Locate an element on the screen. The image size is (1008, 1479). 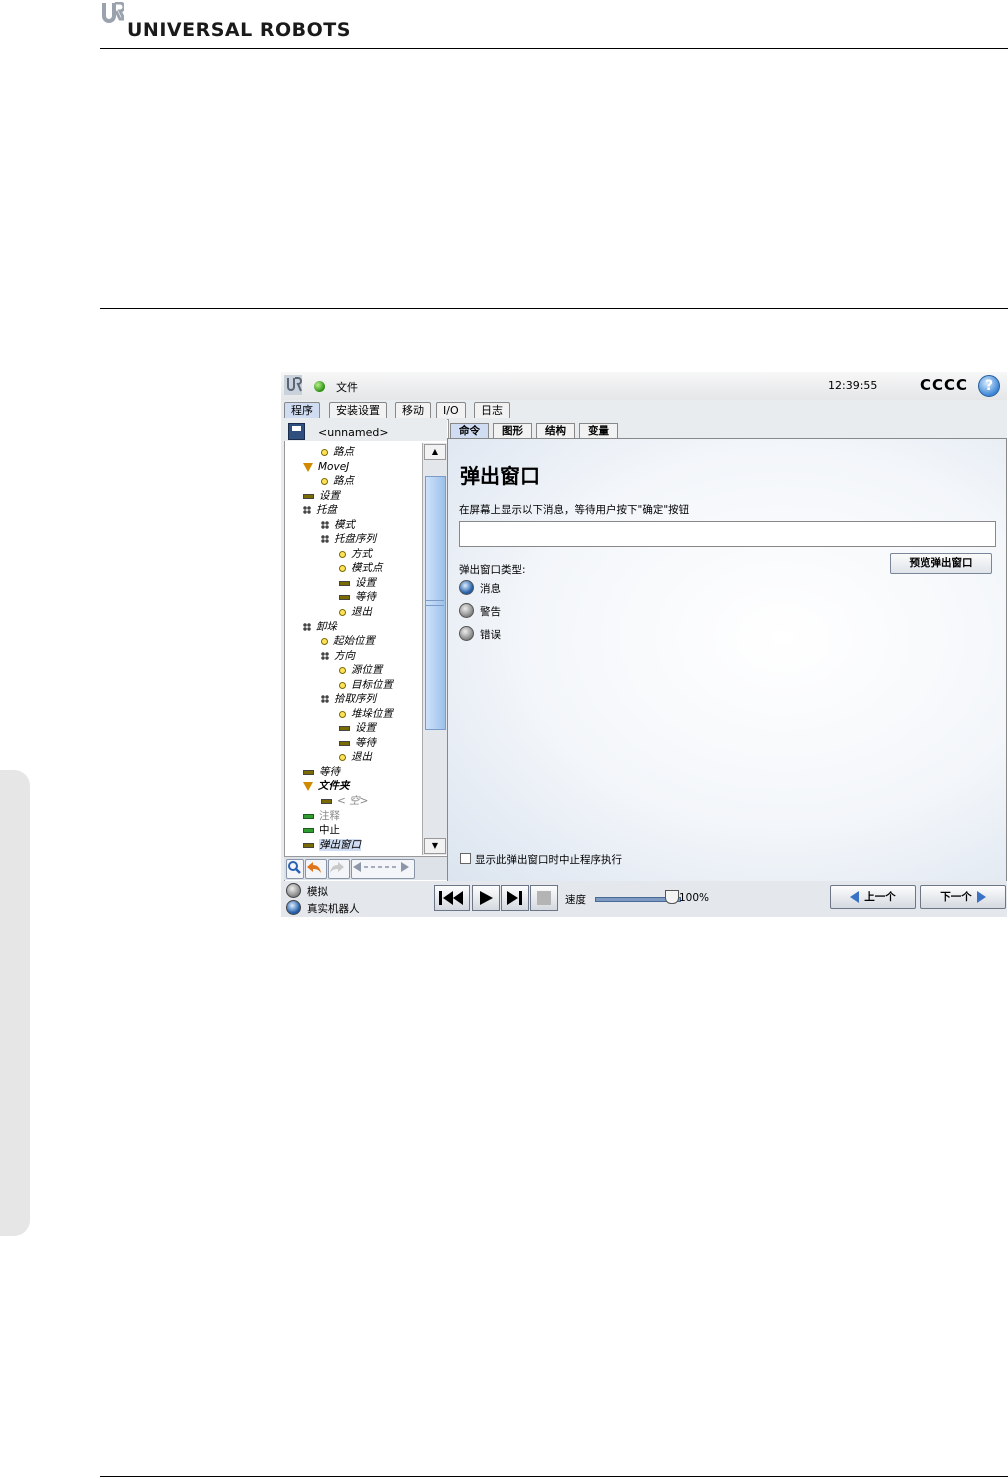
step-button is located at coordinates (515, 898).